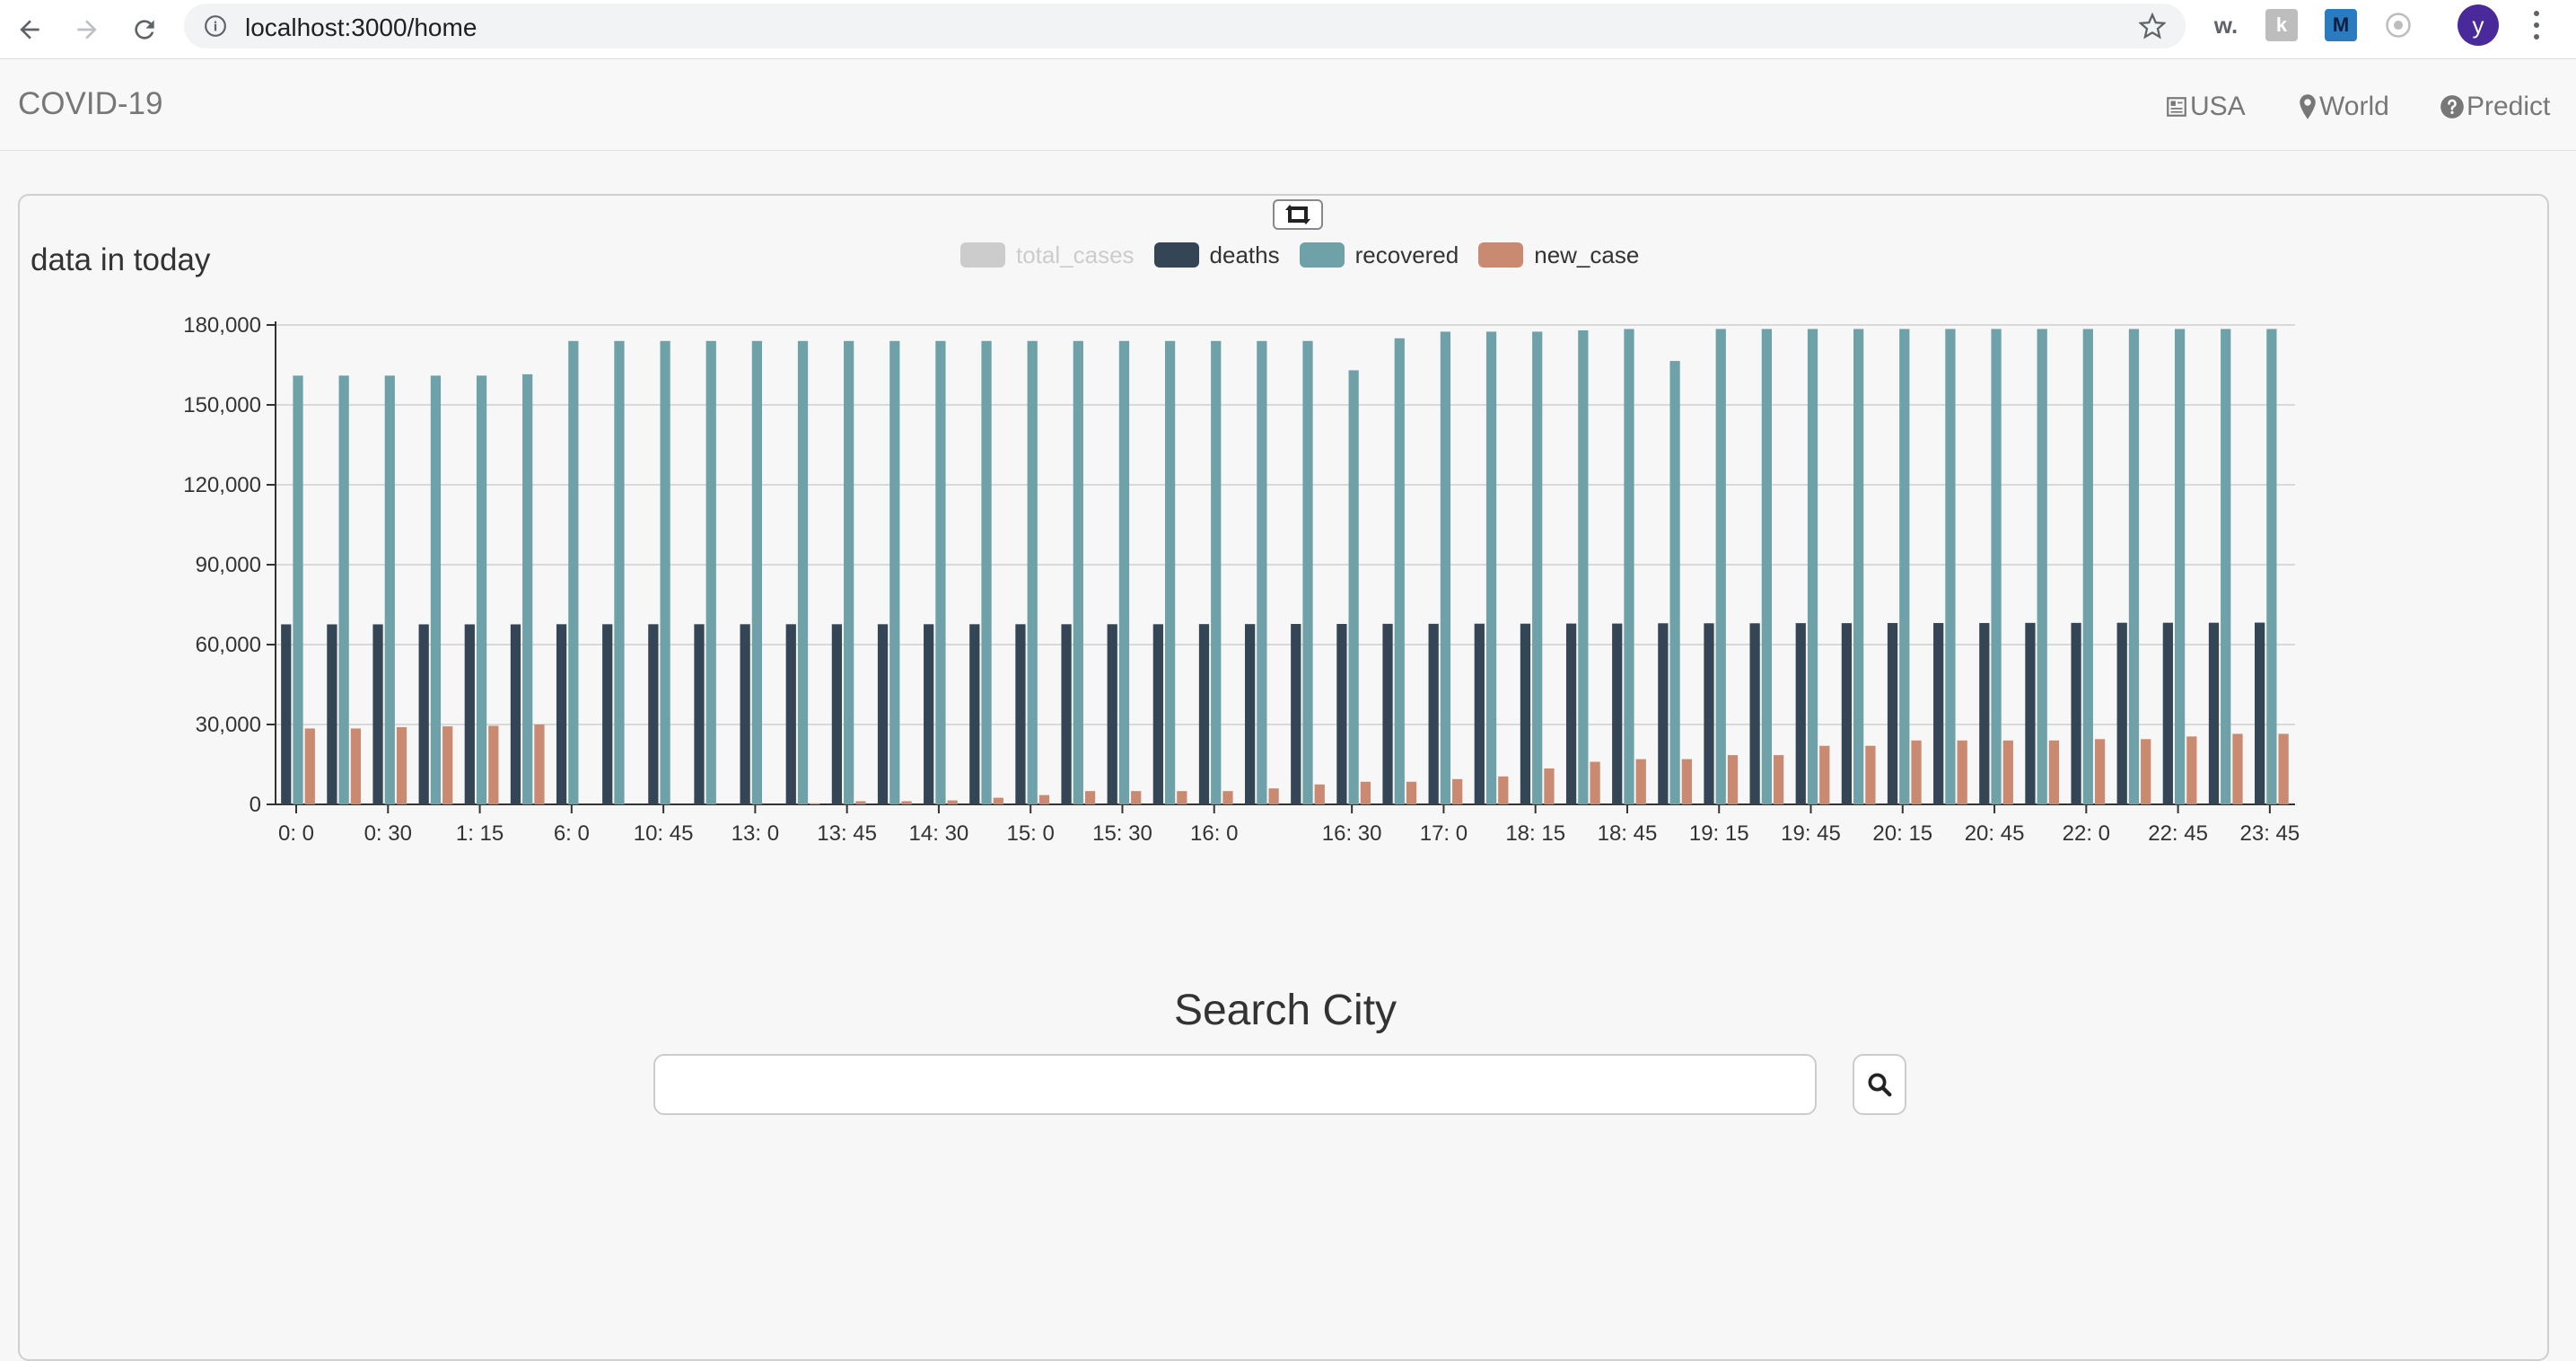 The image size is (2576, 1361). What do you see at coordinates (361, 27) in the screenshot?
I see `url-text: localhost:3000/home` at bounding box center [361, 27].